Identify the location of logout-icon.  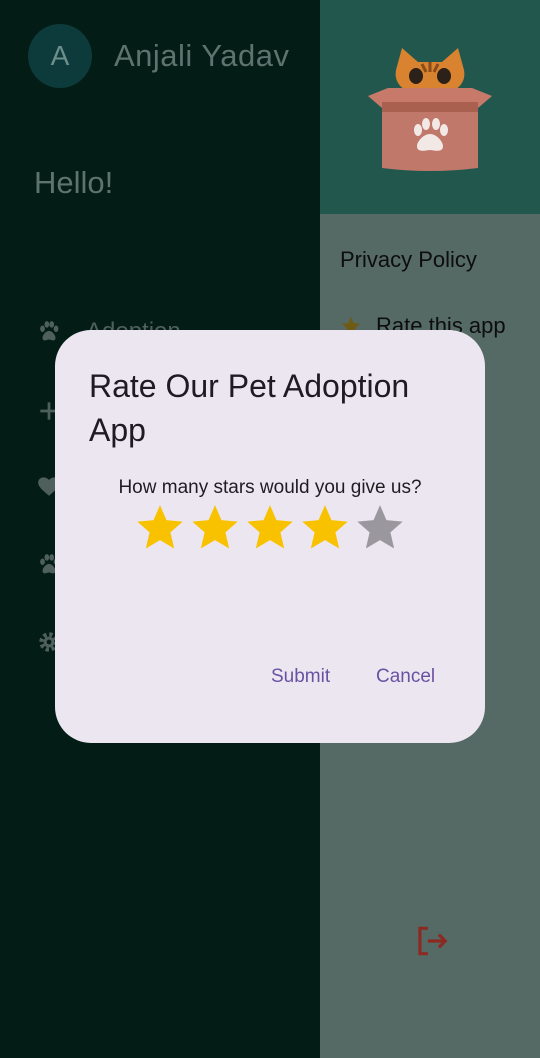
(431, 941).